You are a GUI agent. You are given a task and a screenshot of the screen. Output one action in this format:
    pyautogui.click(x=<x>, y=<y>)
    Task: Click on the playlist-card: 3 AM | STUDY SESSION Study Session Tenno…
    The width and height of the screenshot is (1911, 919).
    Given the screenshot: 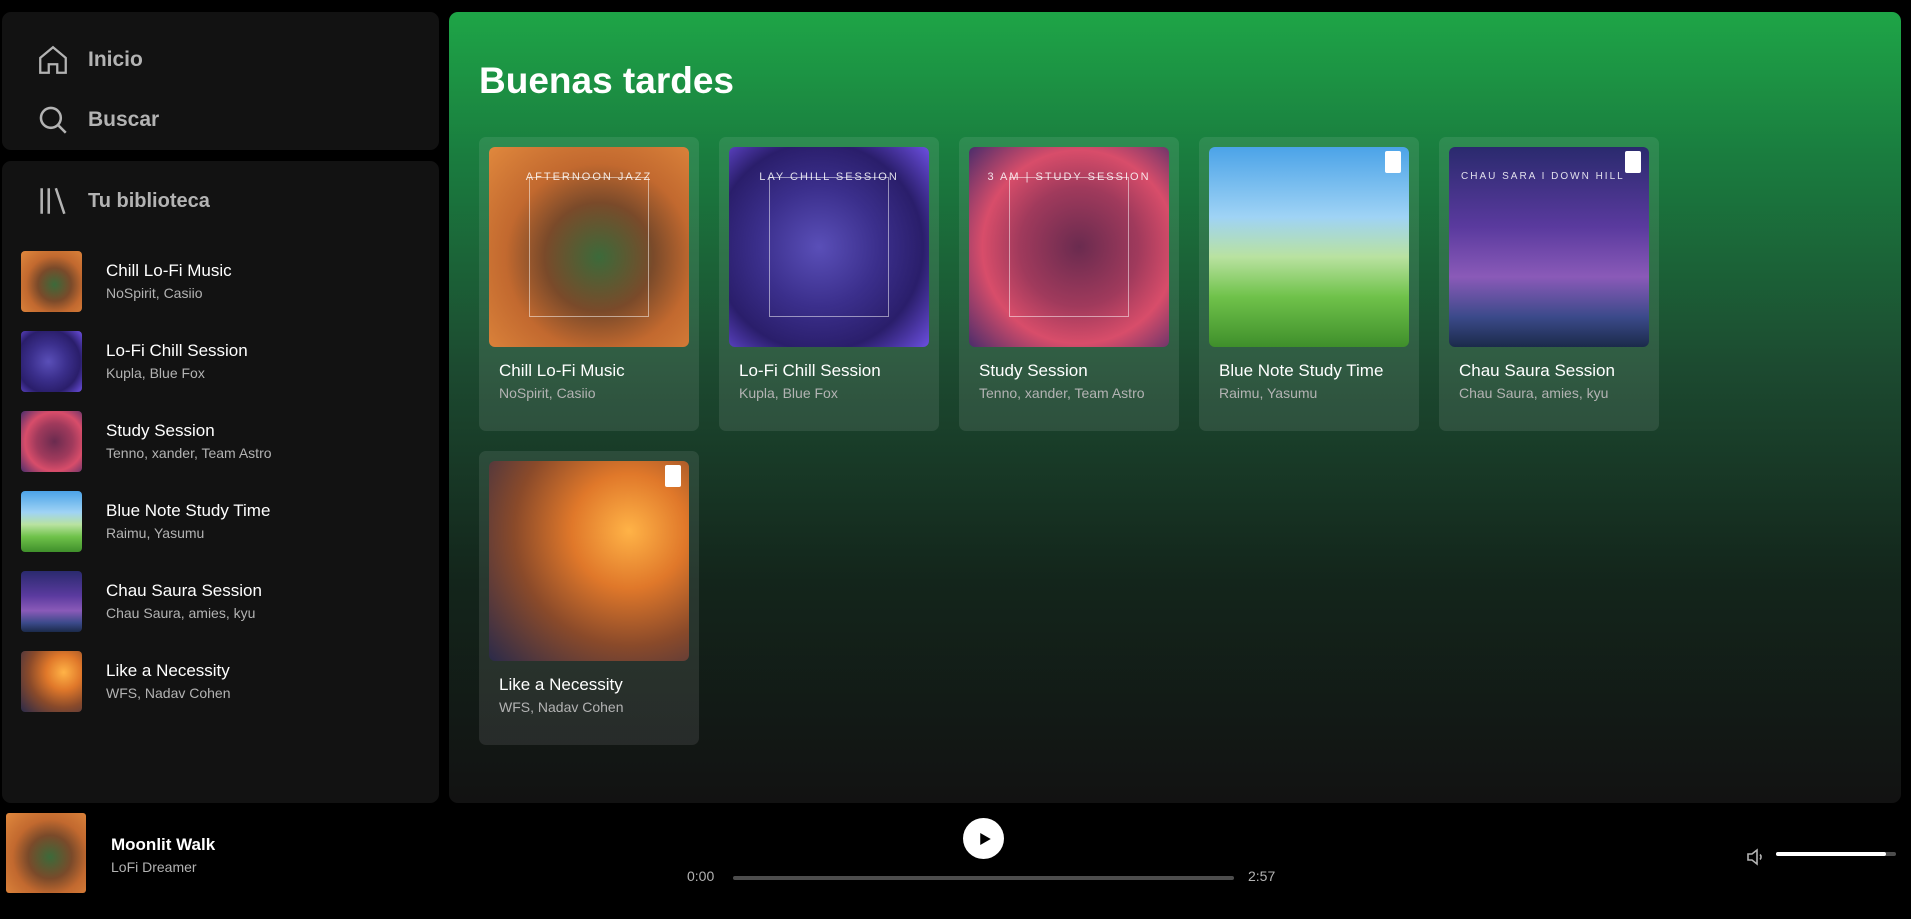 What is the action you would take?
    pyautogui.click(x=1069, y=284)
    